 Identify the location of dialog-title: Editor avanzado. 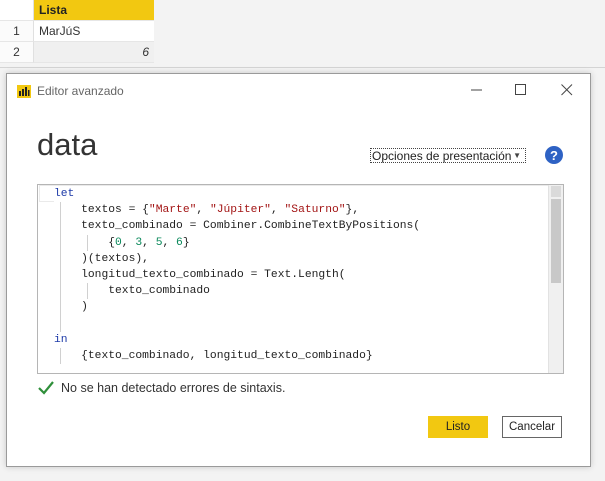
(80, 91).